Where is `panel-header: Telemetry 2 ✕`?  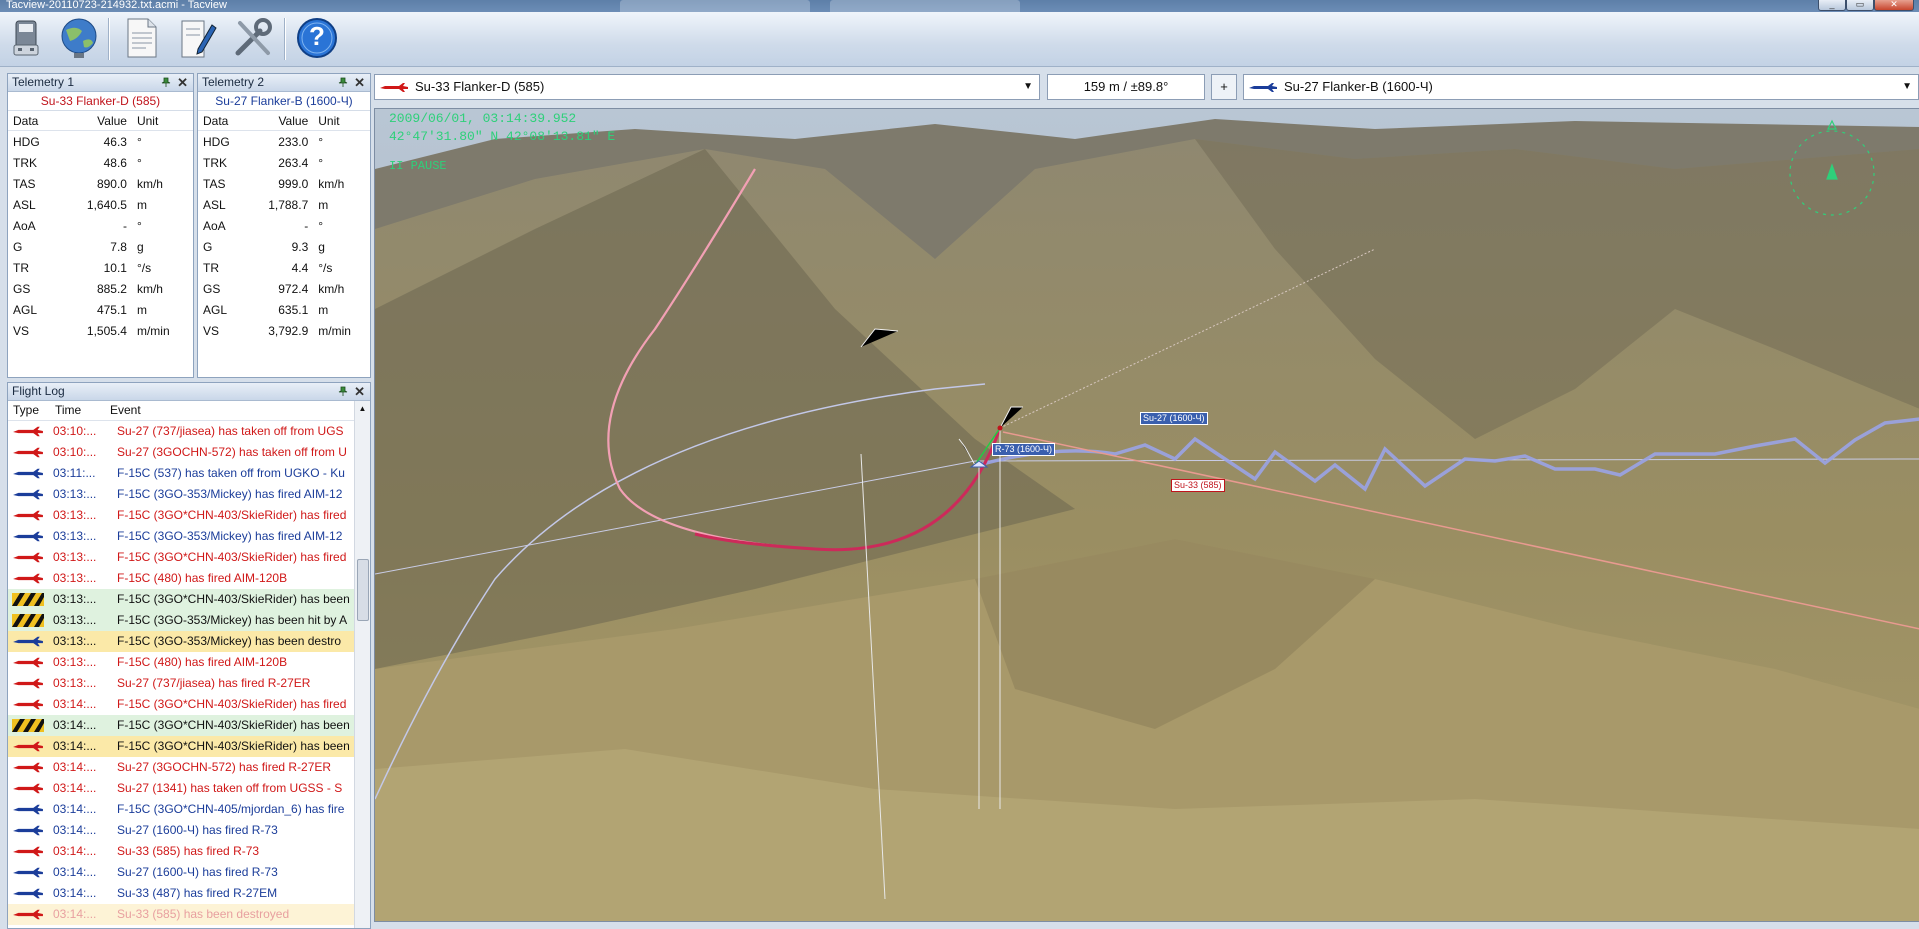
panel-header: Telemetry 2 ✕ is located at coordinates (284, 83).